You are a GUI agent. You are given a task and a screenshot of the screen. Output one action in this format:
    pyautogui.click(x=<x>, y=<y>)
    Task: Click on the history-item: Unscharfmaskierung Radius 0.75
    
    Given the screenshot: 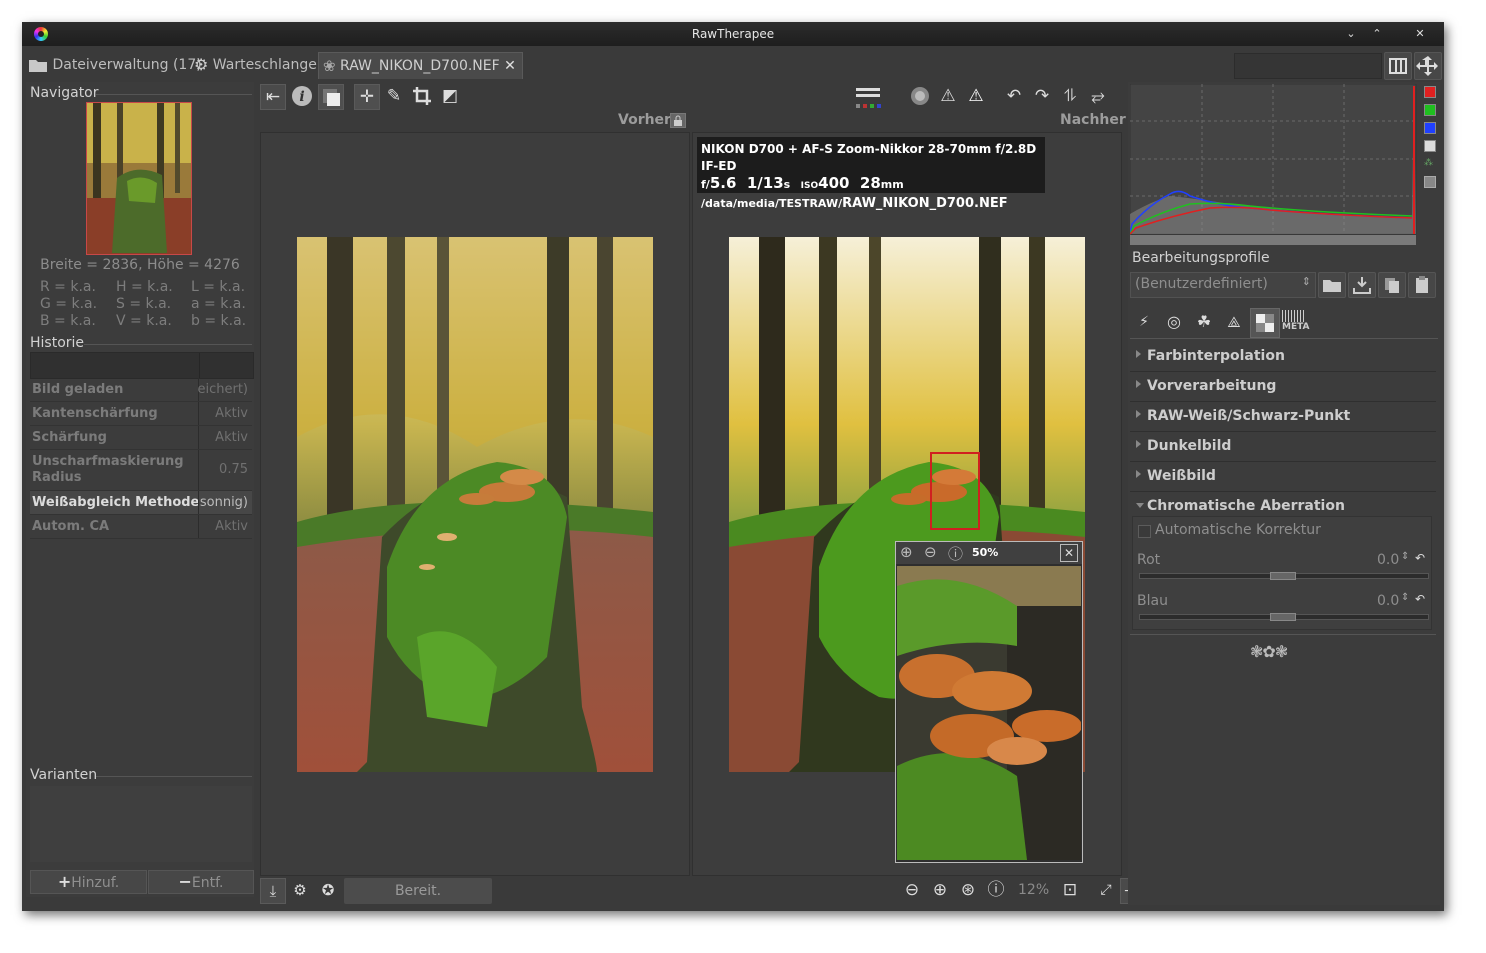 What is the action you would take?
    pyautogui.click(x=141, y=470)
    